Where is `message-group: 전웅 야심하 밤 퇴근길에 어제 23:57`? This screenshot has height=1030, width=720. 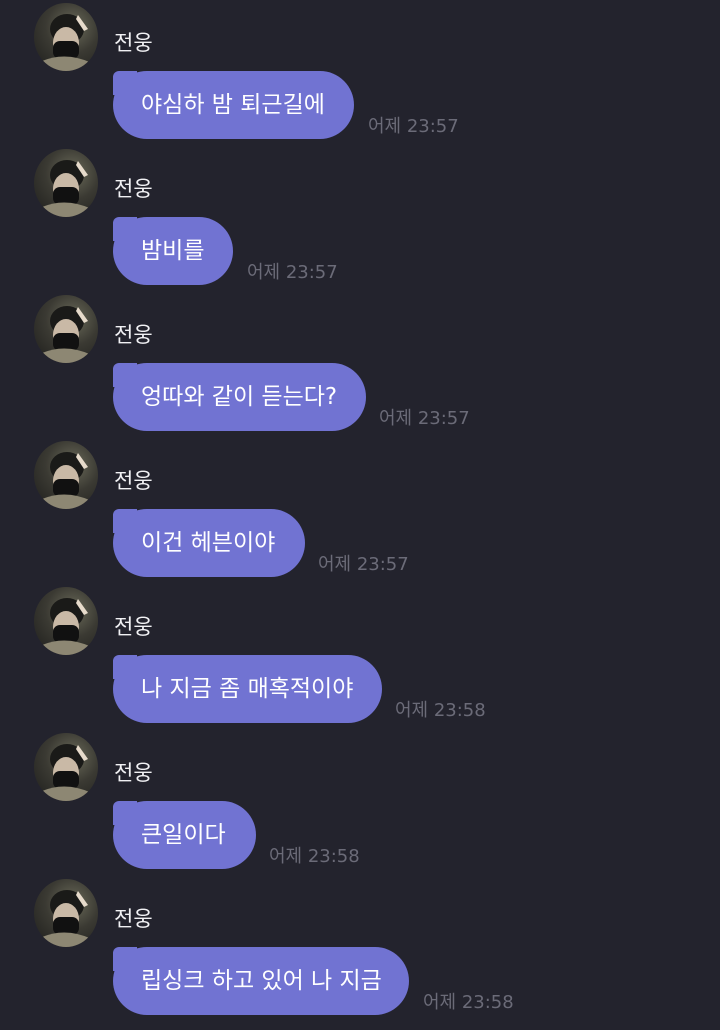
message-group: 전웅 야심하 밤 퇴근길에 어제 23:57 is located at coordinates (360, 76).